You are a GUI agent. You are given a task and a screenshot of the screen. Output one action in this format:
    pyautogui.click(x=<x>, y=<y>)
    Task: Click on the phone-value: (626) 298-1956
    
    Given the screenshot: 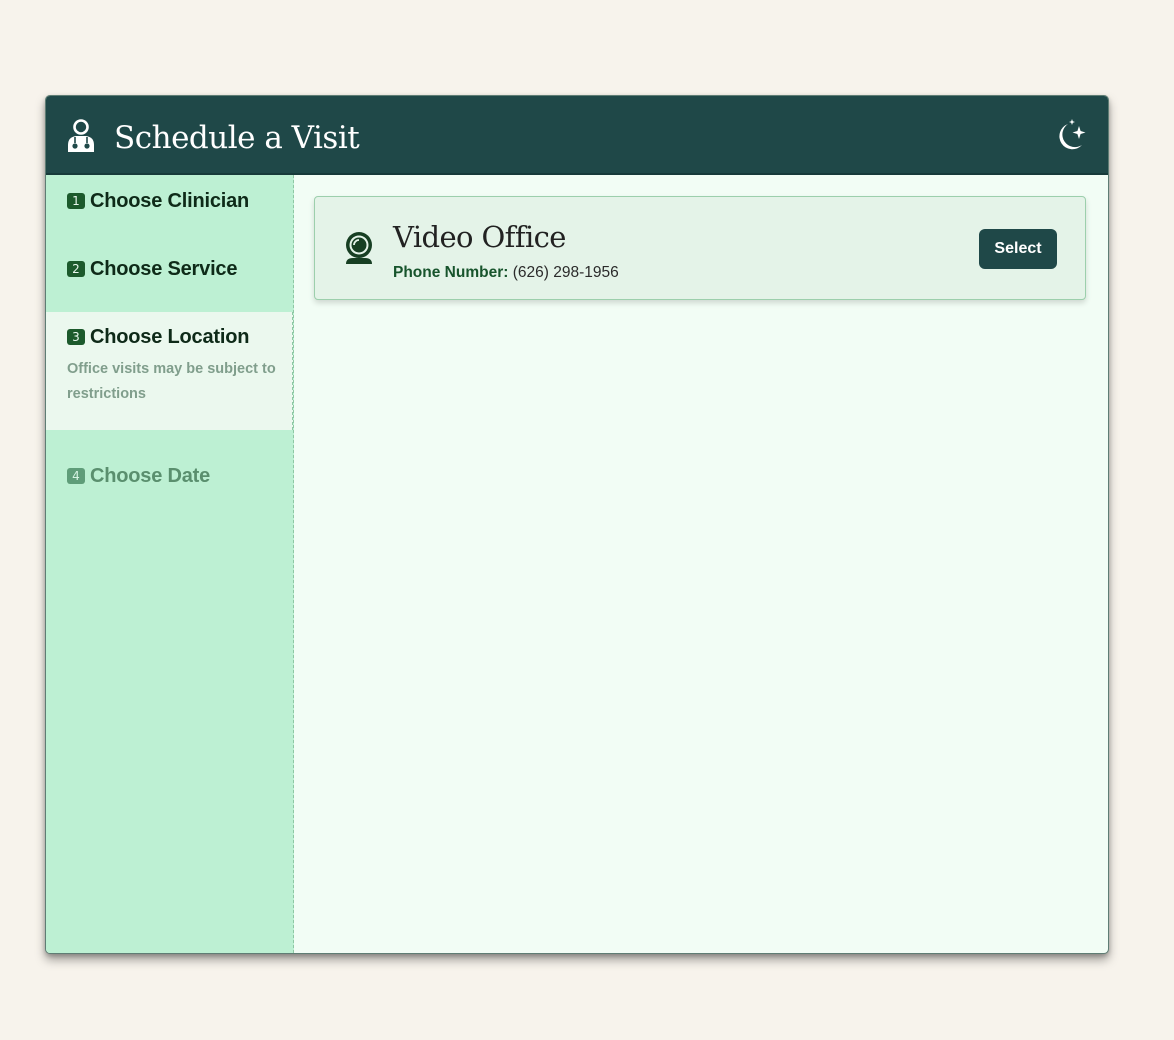 What is the action you would take?
    pyautogui.click(x=565, y=272)
    